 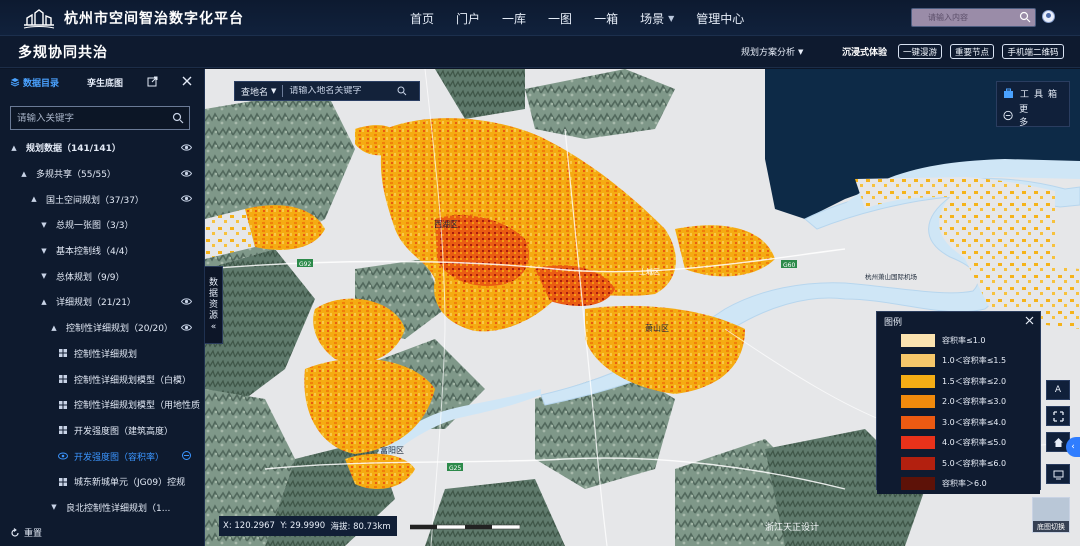 What do you see at coordinates (102, 431) in the screenshot?
I see `tree-item: 开发强度图（建筑高度）` at bounding box center [102, 431].